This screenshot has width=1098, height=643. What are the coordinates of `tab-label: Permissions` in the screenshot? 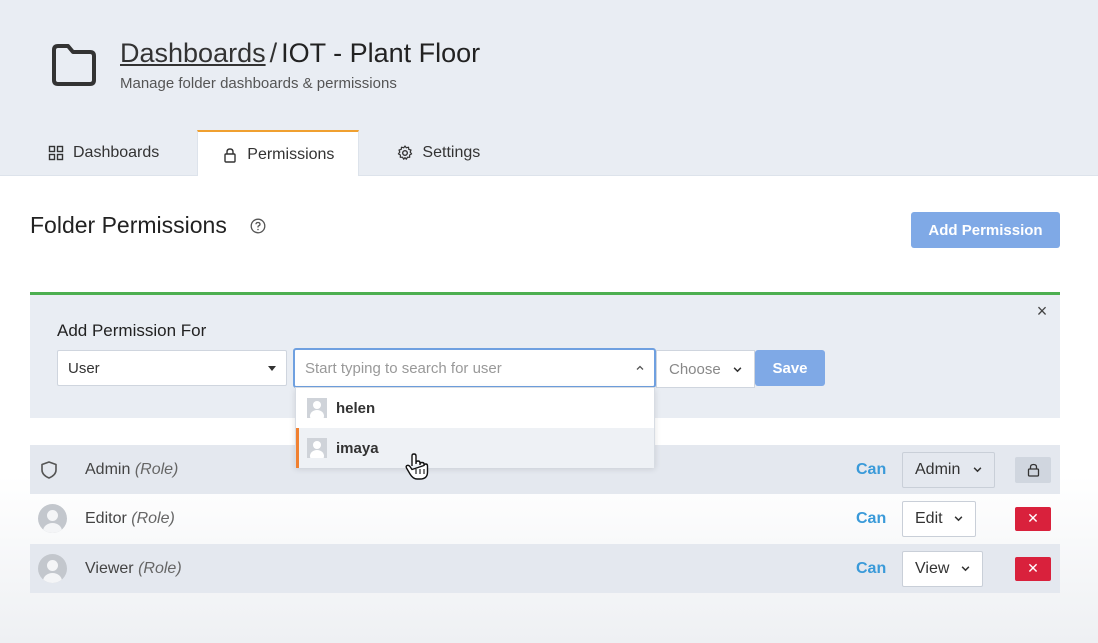 It's located at (291, 154).